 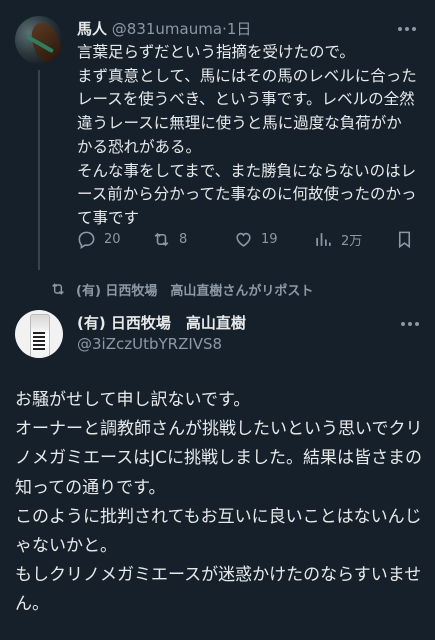 What do you see at coordinates (39, 170) in the screenshot?
I see `thread-connector-line` at bounding box center [39, 170].